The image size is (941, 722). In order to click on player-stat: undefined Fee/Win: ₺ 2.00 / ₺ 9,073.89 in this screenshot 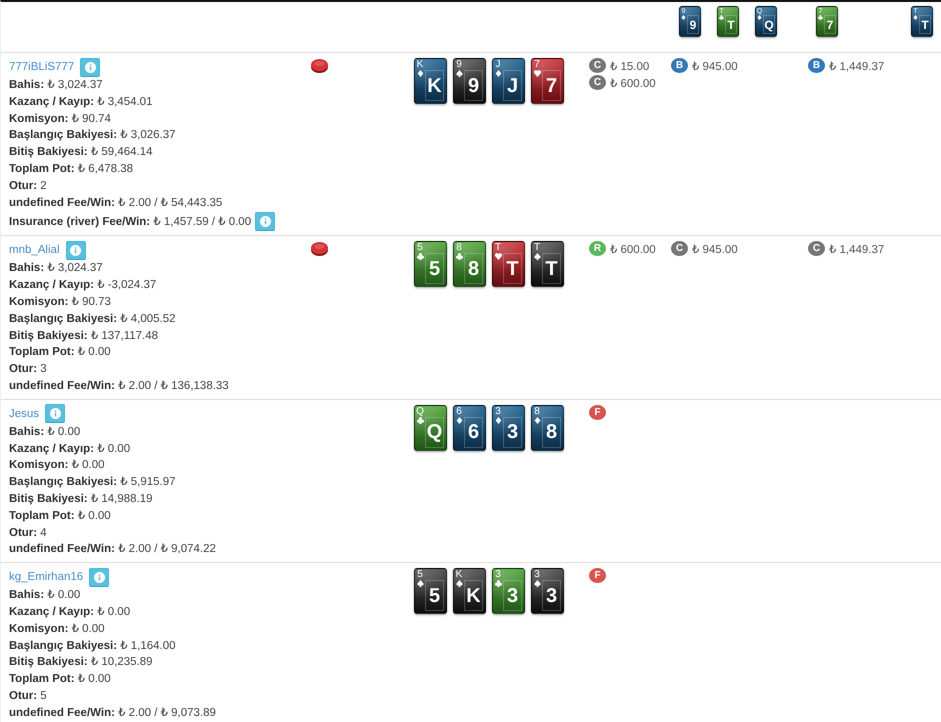, I will do `click(113, 713)`.